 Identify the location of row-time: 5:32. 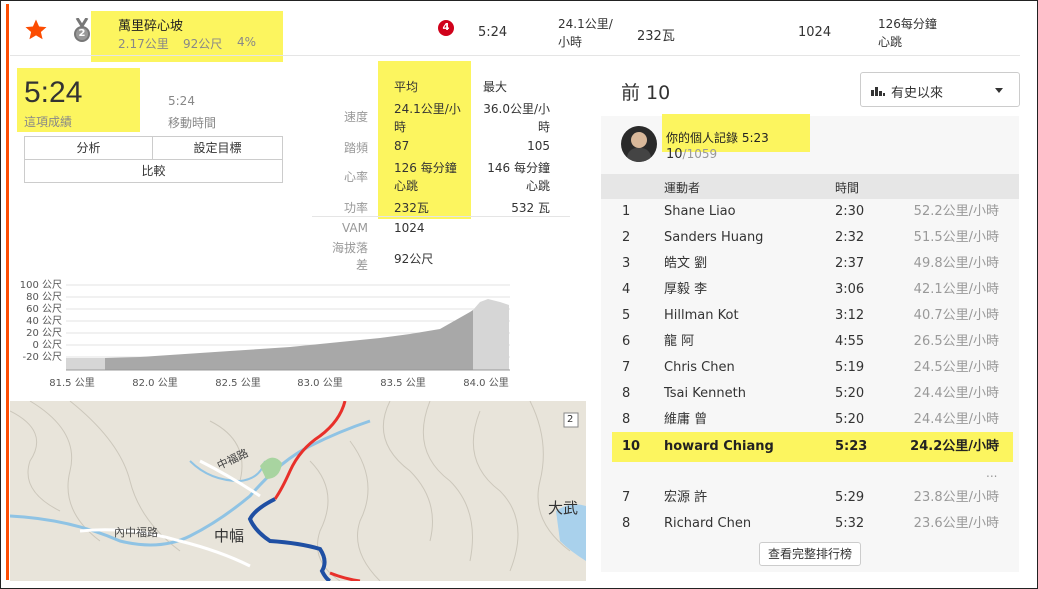
(850, 523).